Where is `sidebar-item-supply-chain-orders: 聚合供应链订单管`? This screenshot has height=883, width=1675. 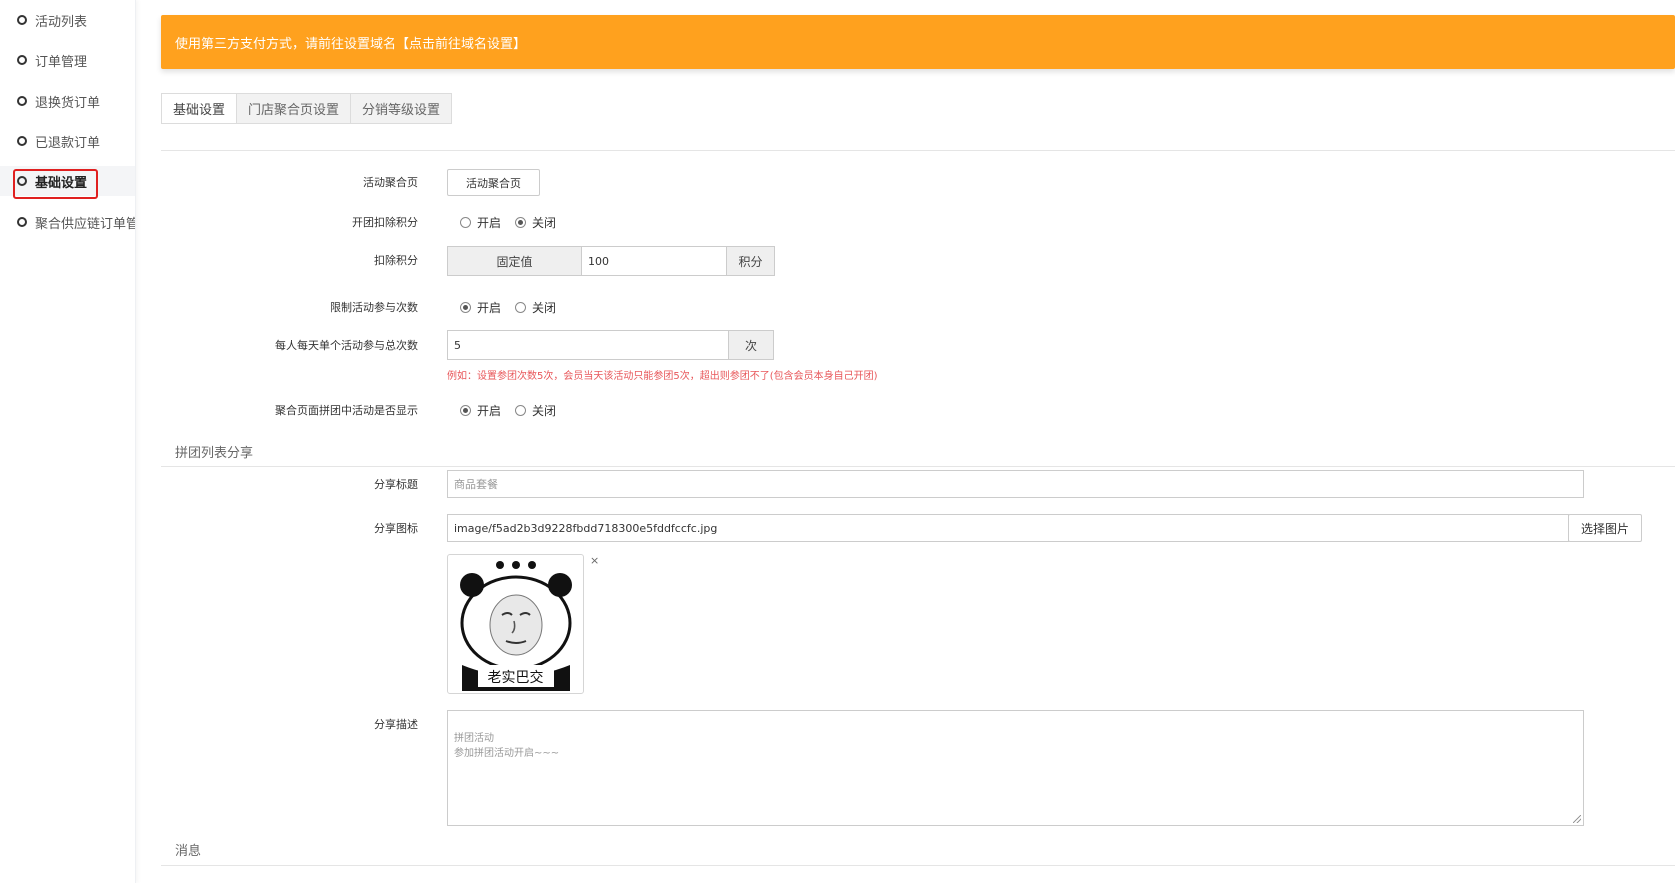
sidebar-item-supply-chain-orders: 聚合供应链订单管 is located at coordinates (68, 222).